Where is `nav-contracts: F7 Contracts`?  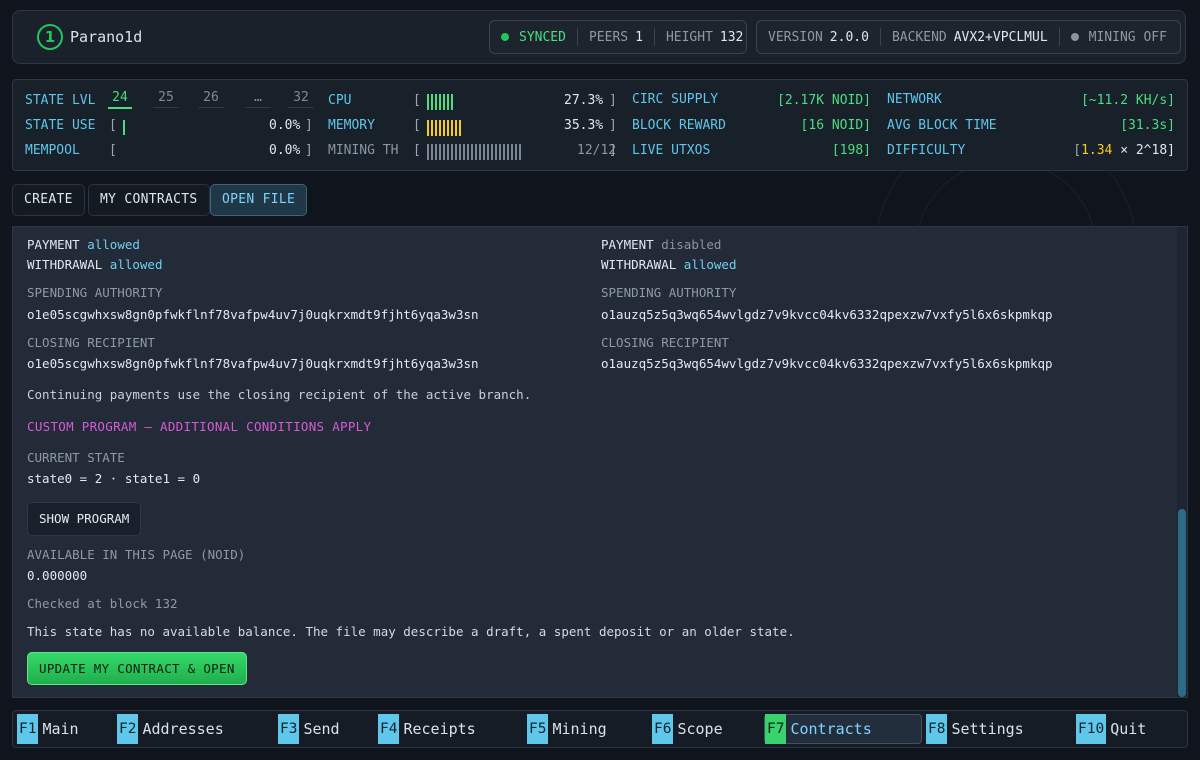
nav-contracts: F7 Contracts is located at coordinates (843, 729).